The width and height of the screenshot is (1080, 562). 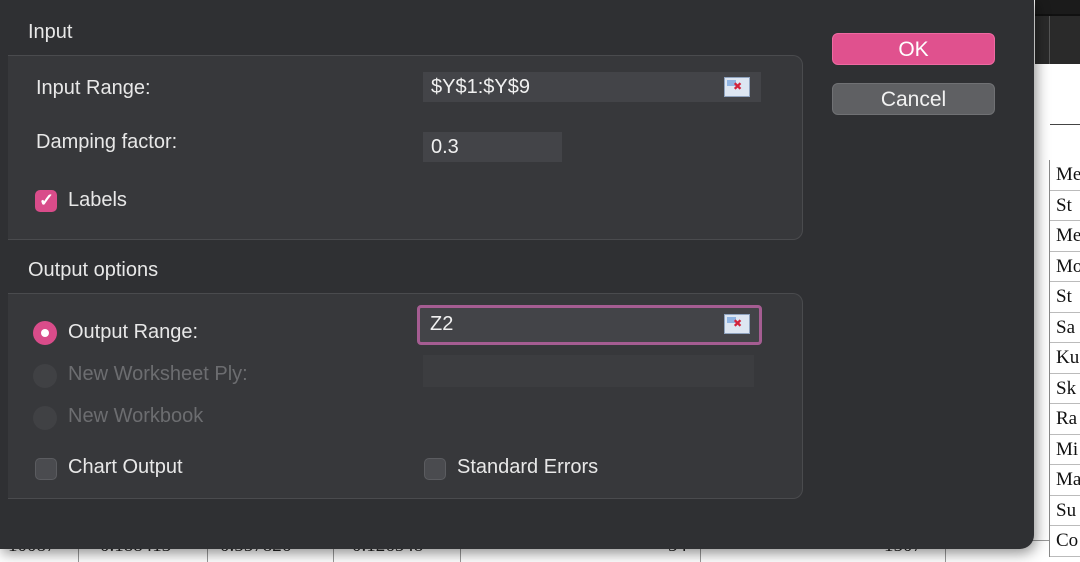 I want to click on stat-cell: Ku, so click(x=1065, y=358).